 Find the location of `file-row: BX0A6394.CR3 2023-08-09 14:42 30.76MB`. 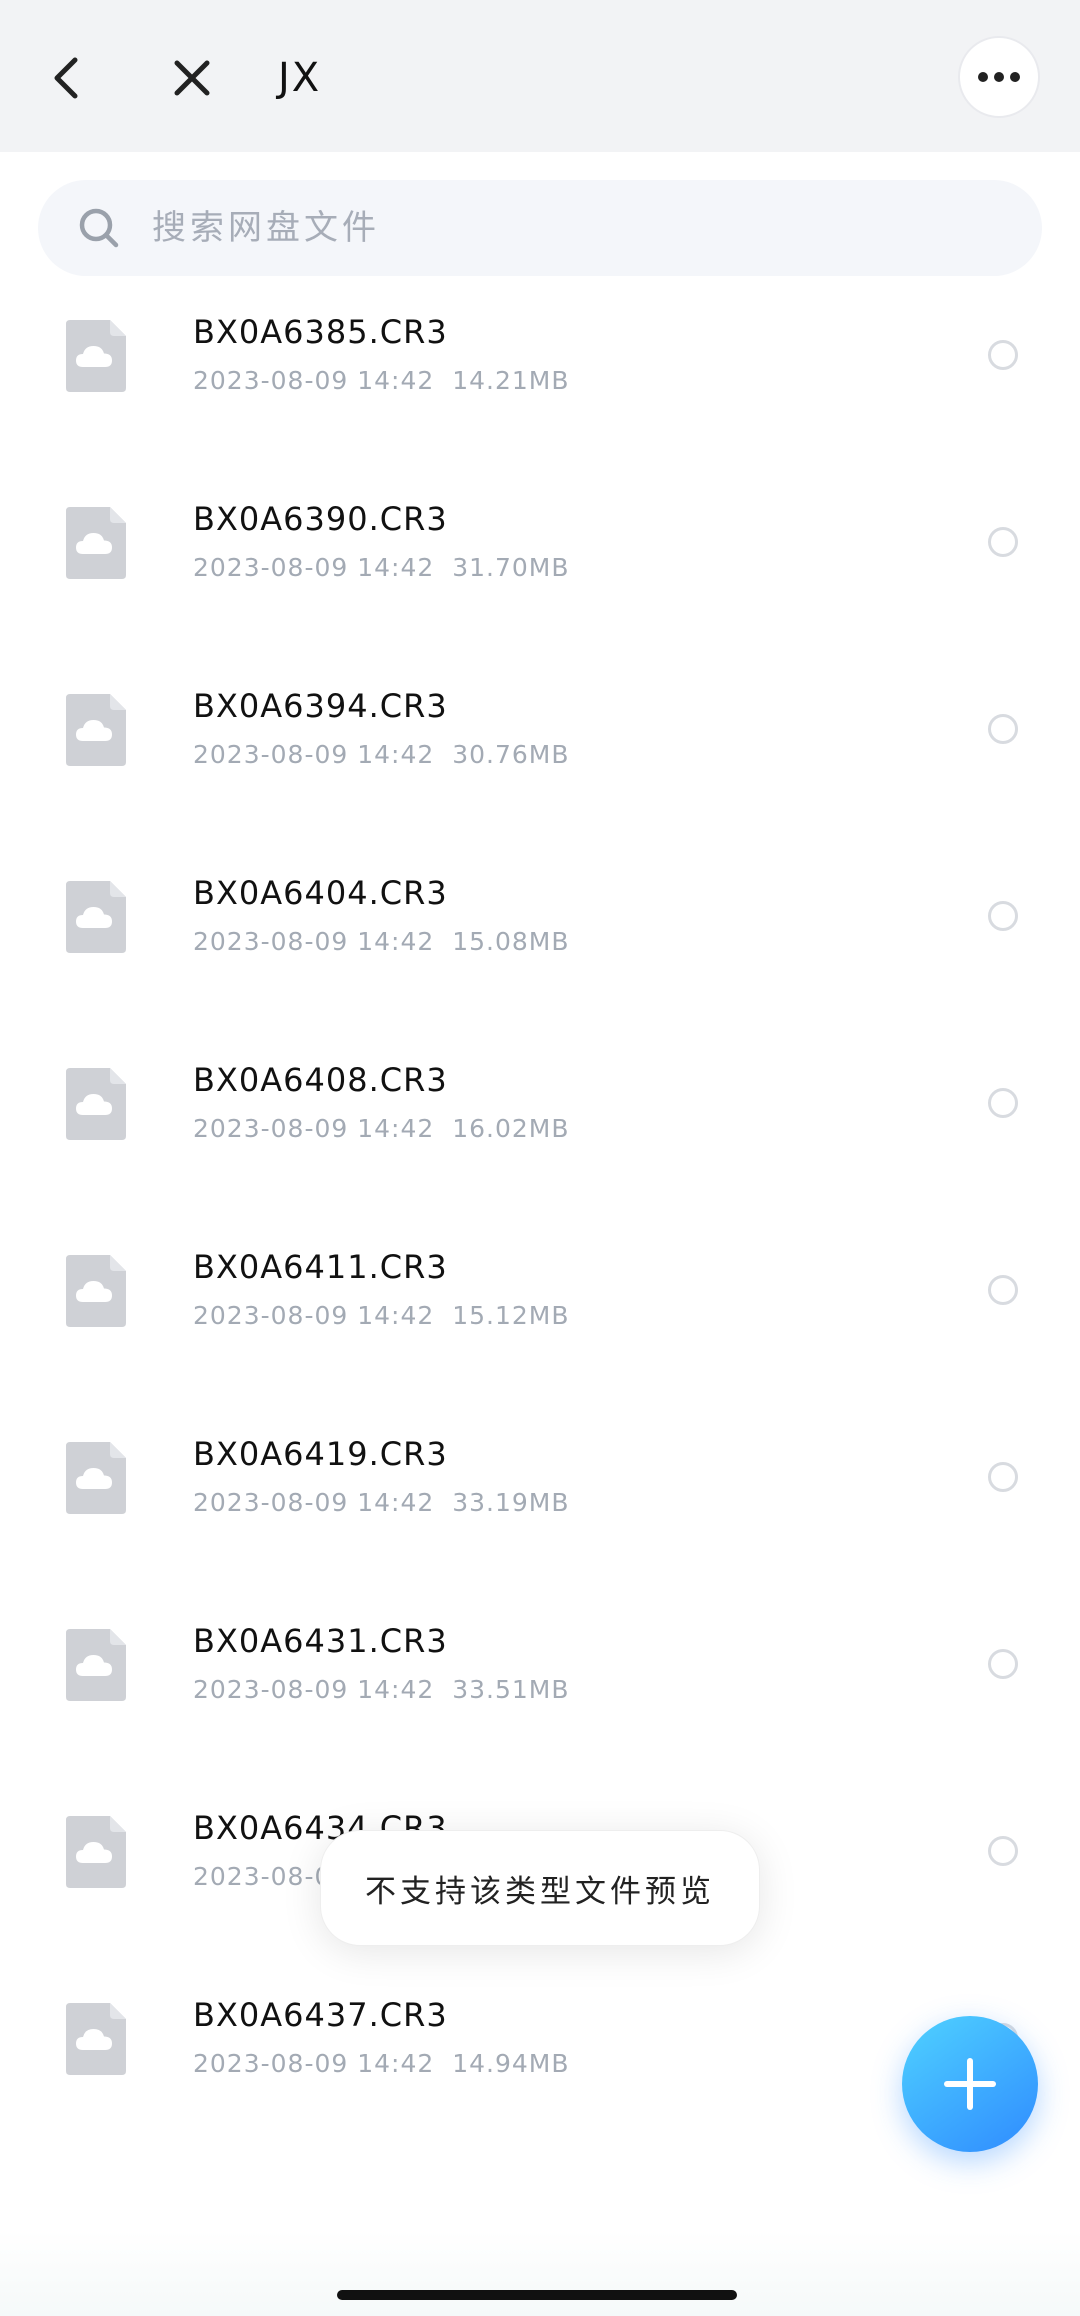

file-row: BX0A6394.CR3 2023-08-09 14:42 30.76MB is located at coordinates (540, 757).